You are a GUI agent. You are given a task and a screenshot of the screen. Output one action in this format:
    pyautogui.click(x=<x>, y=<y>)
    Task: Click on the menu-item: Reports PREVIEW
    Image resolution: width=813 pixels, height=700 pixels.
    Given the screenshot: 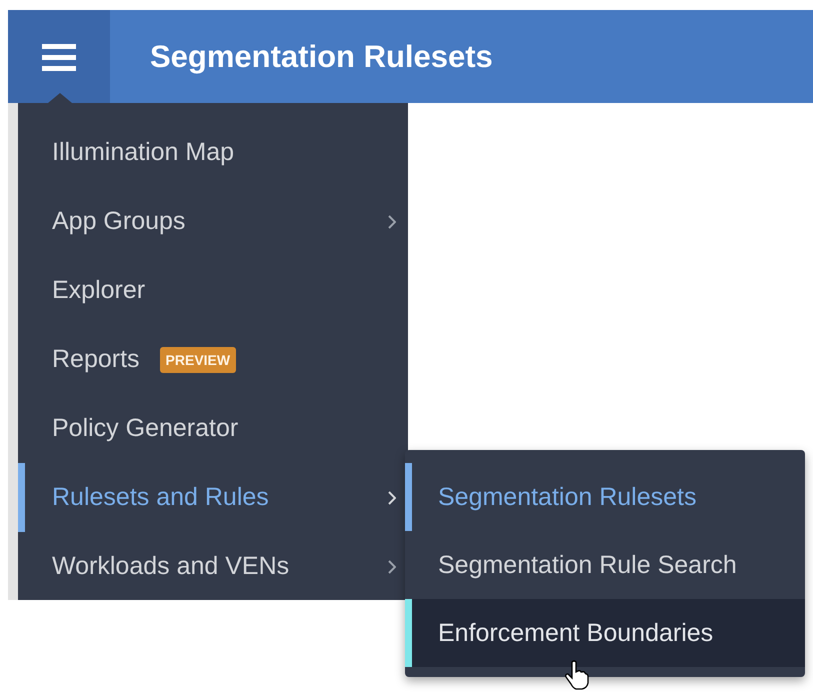 What is the action you would take?
    pyautogui.click(x=213, y=359)
    